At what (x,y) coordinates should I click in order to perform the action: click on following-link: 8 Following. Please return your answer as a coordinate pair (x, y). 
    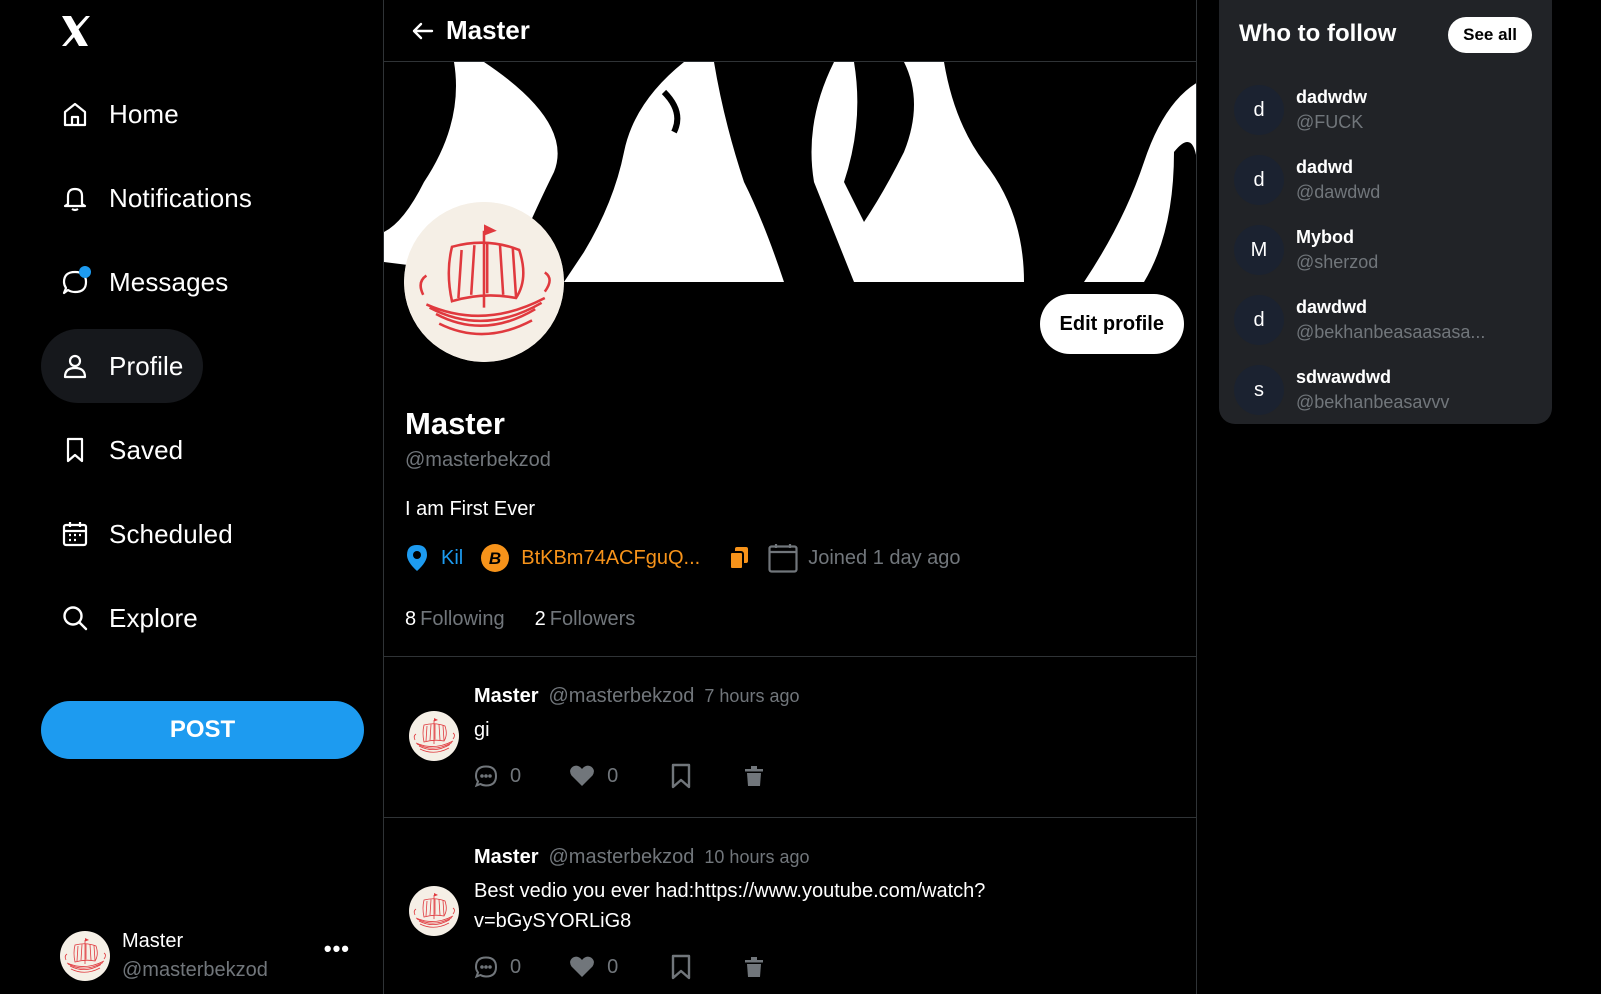
    Looking at the image, I should click on (455, 619).